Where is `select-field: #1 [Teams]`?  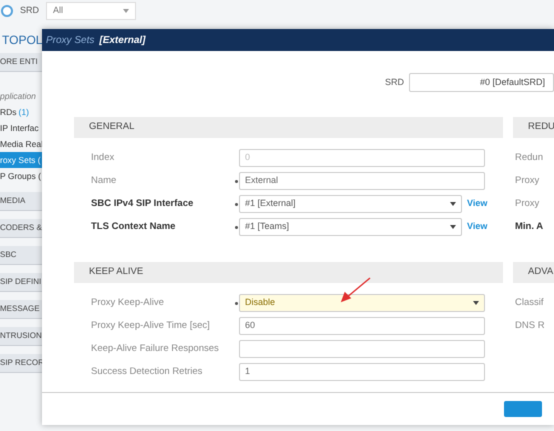 select-field: #1 [Teams] is located at coordinates (350, 227).